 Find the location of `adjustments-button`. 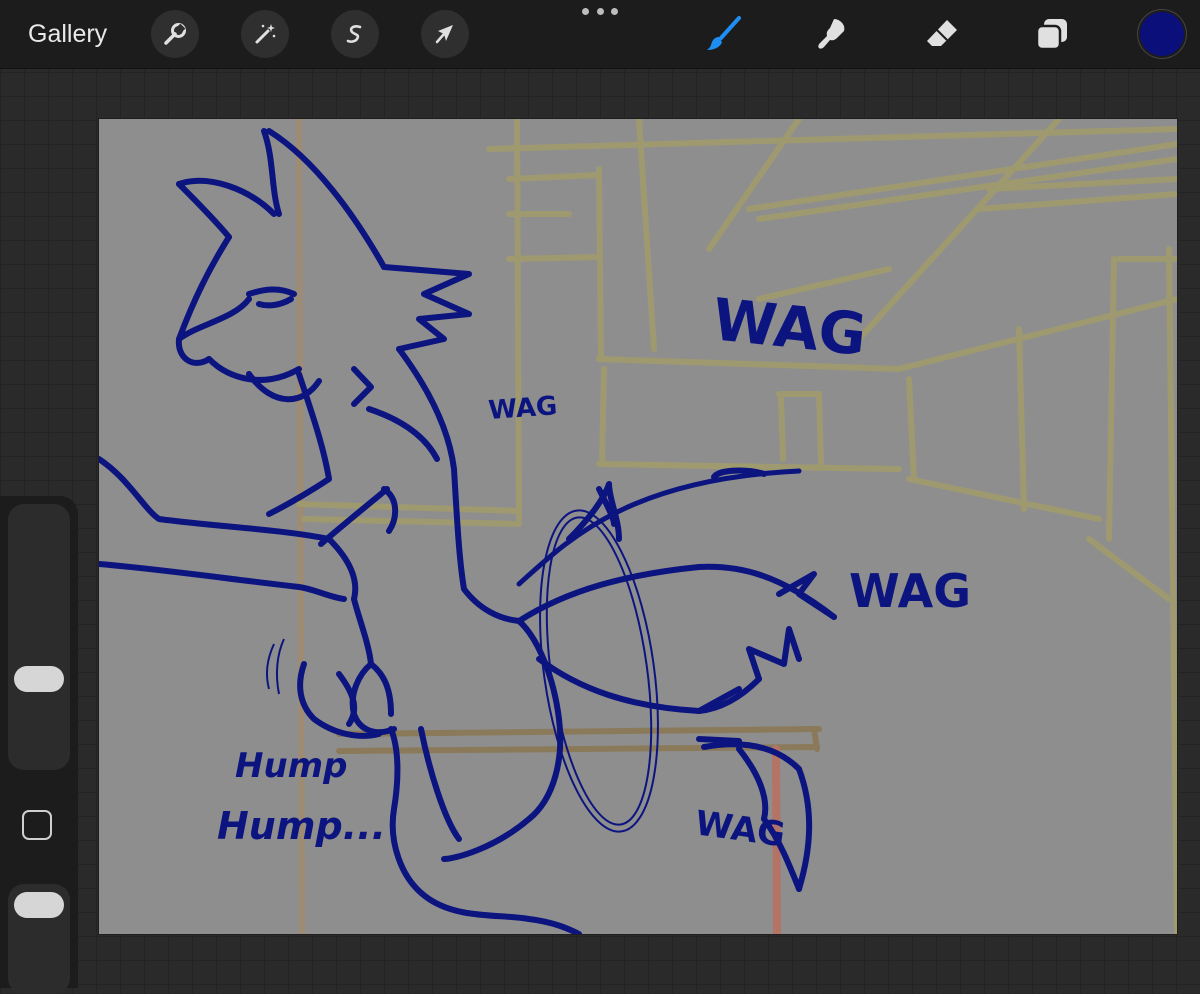

adjustments-button is located at coordinates (265, 34).